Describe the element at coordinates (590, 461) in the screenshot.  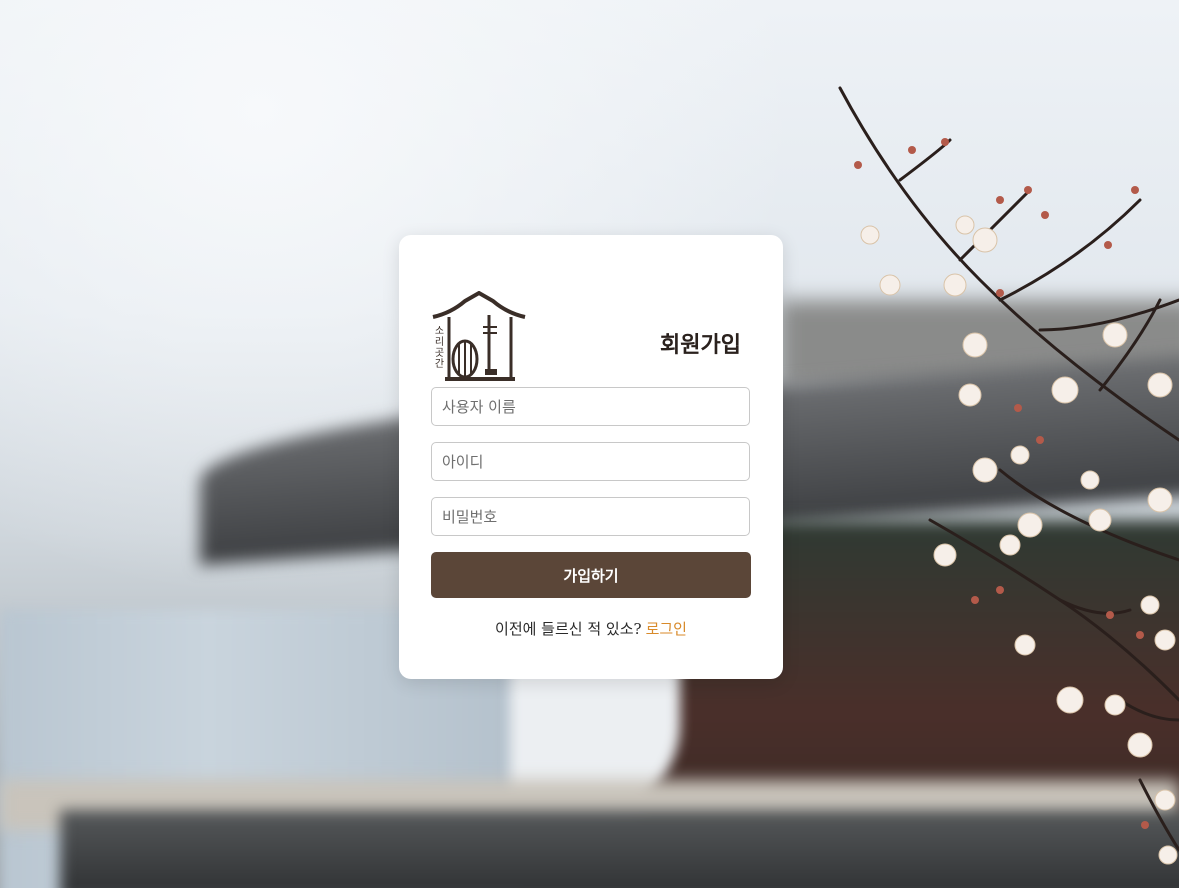
I see `userid-input` at that location.